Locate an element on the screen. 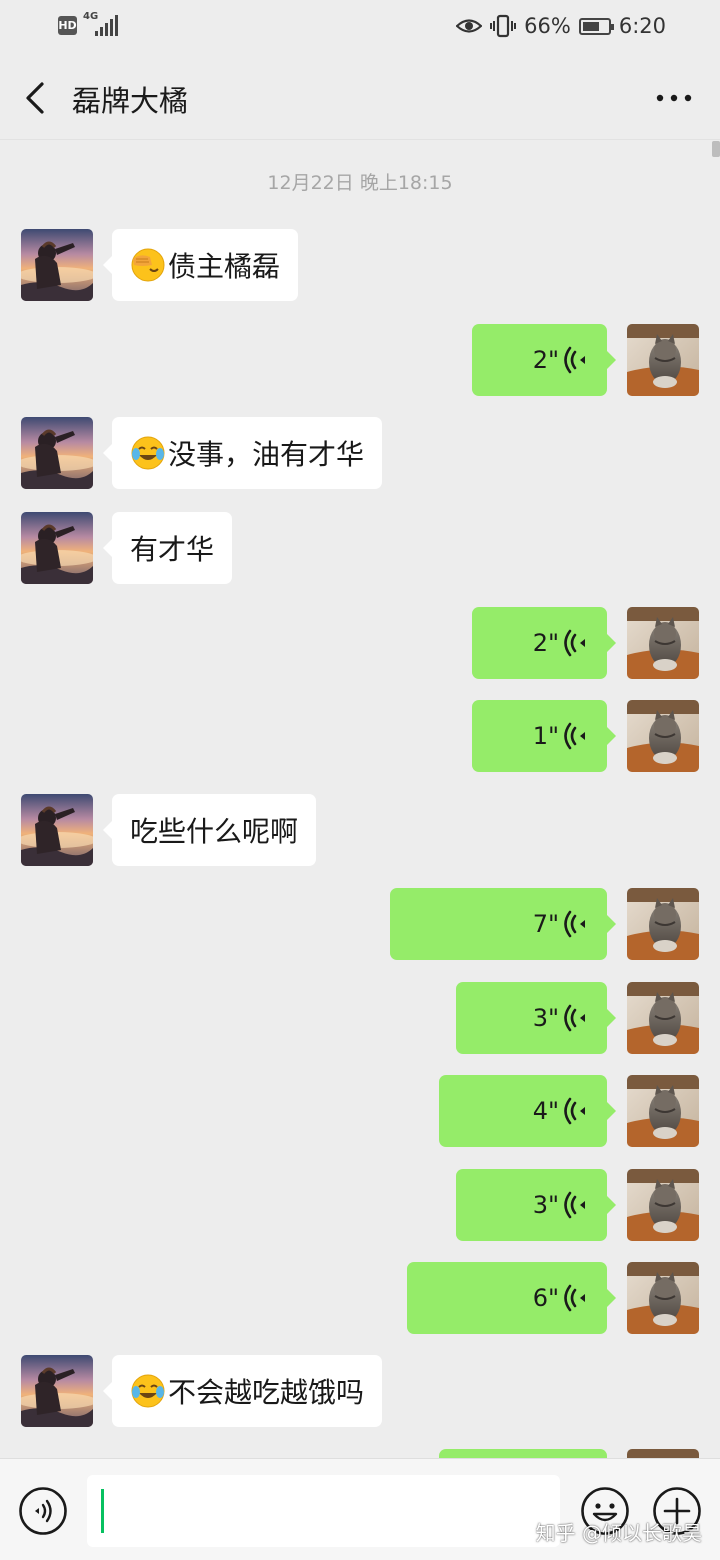 The height and width of the screenshot is (1560, 720). message-timestamp: 12月22日 晚上18:15 is located at coordinates (360, 183).